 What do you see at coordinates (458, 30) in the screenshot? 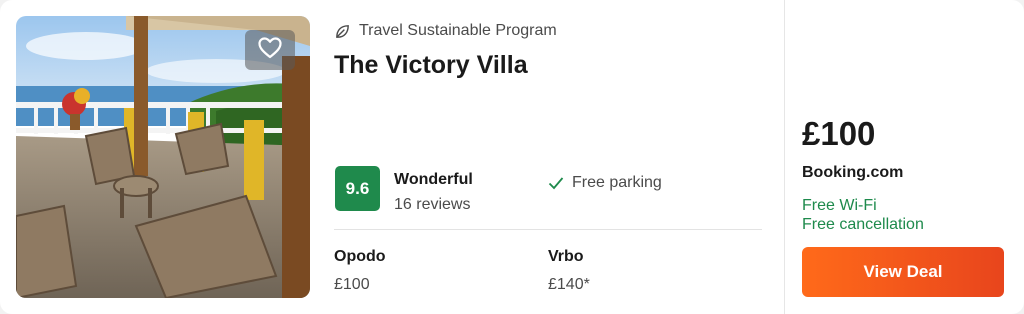
I see `eco-program-text: Travel Sustainable Program` at bounding box center [458, 30].